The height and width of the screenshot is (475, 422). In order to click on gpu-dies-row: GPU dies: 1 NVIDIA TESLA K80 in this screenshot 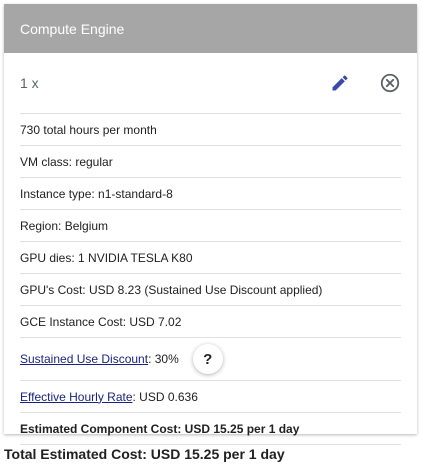, I will do `click(210, 258)`.